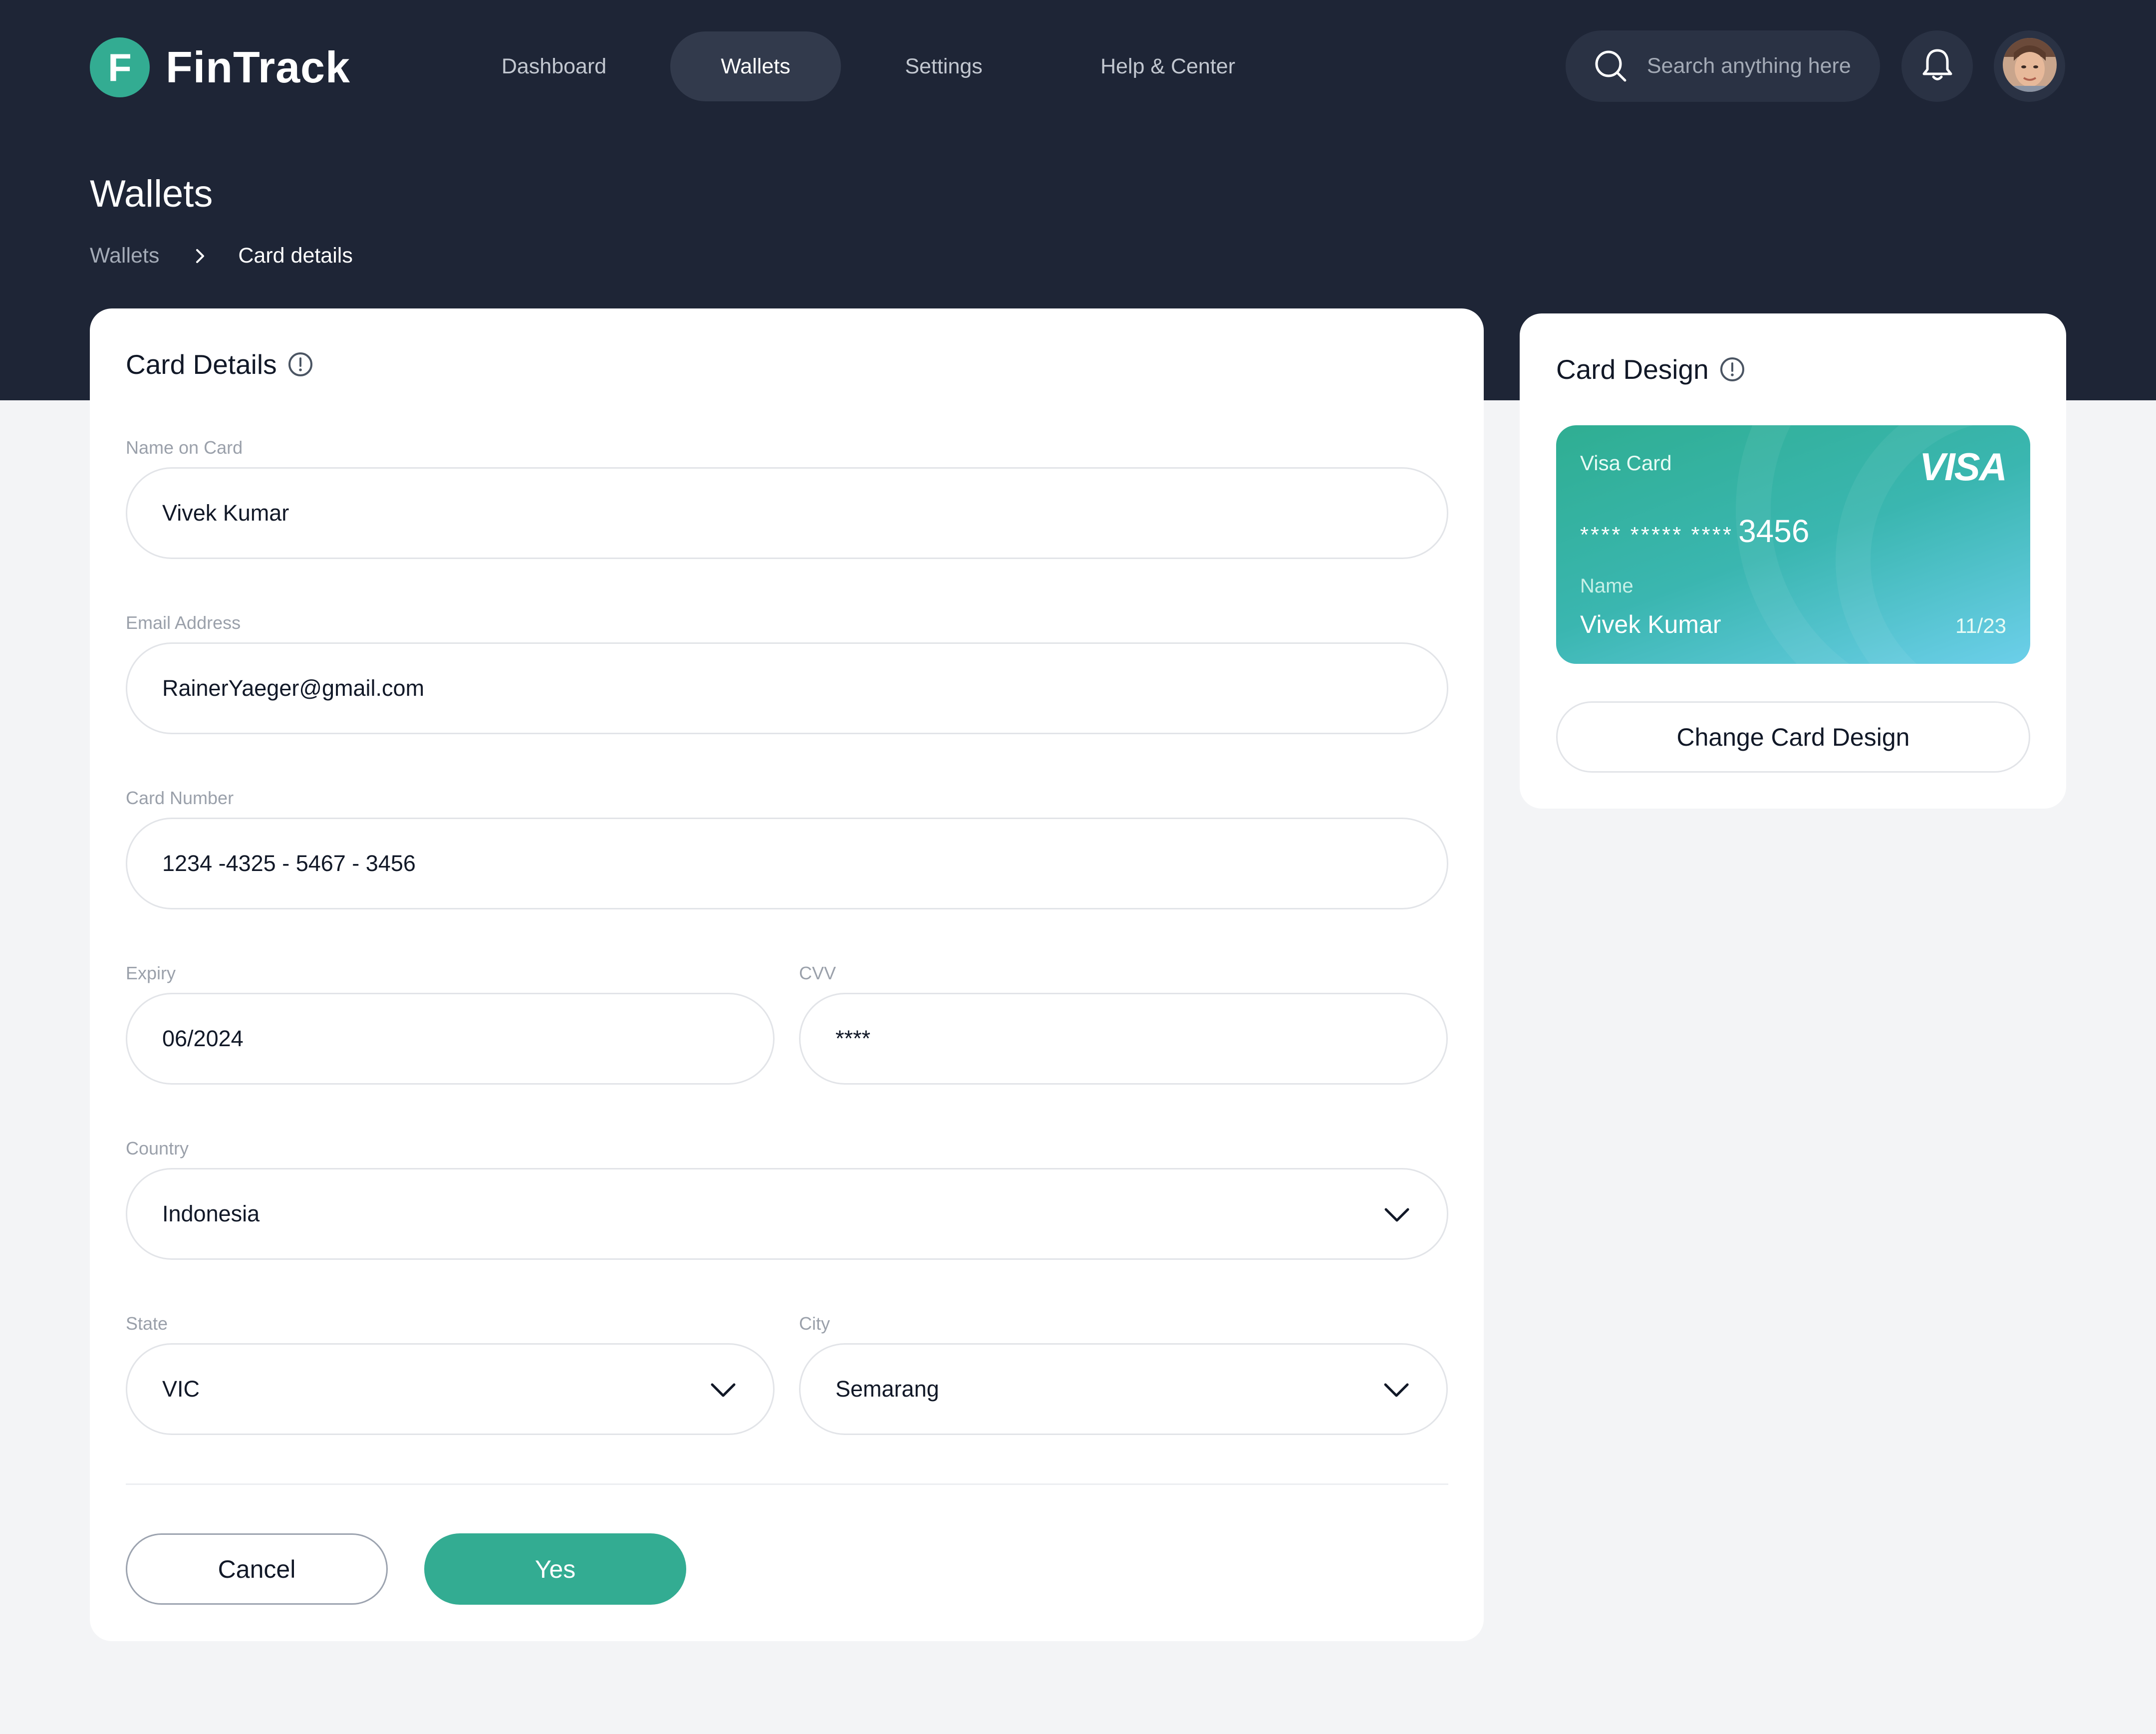 This screenshot has width=2156, height=1734. I want to click on avatar, so click(2029, 66).